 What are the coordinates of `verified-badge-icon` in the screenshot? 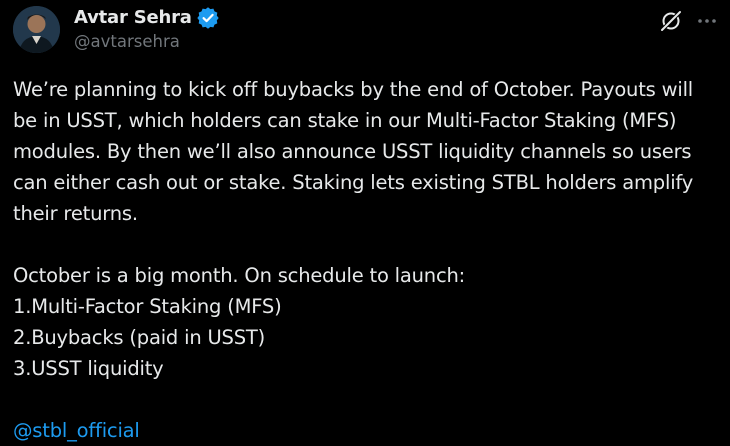 It's located at (208, 17).